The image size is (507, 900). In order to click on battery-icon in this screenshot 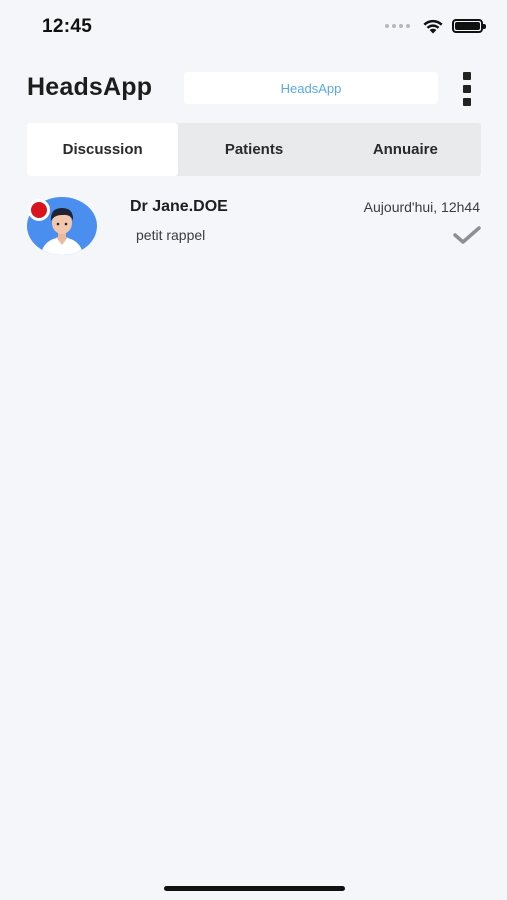, I will do `click(469, 26)`.